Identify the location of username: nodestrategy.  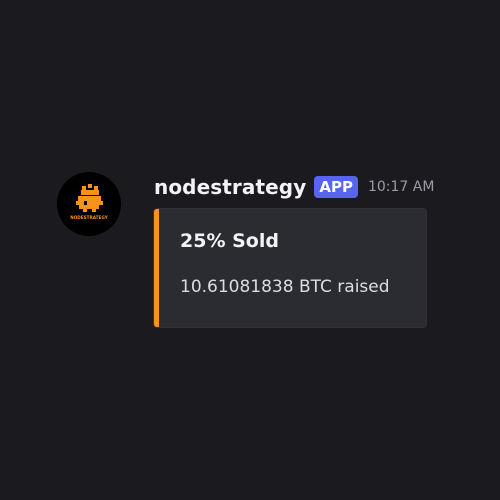
(230, 187).